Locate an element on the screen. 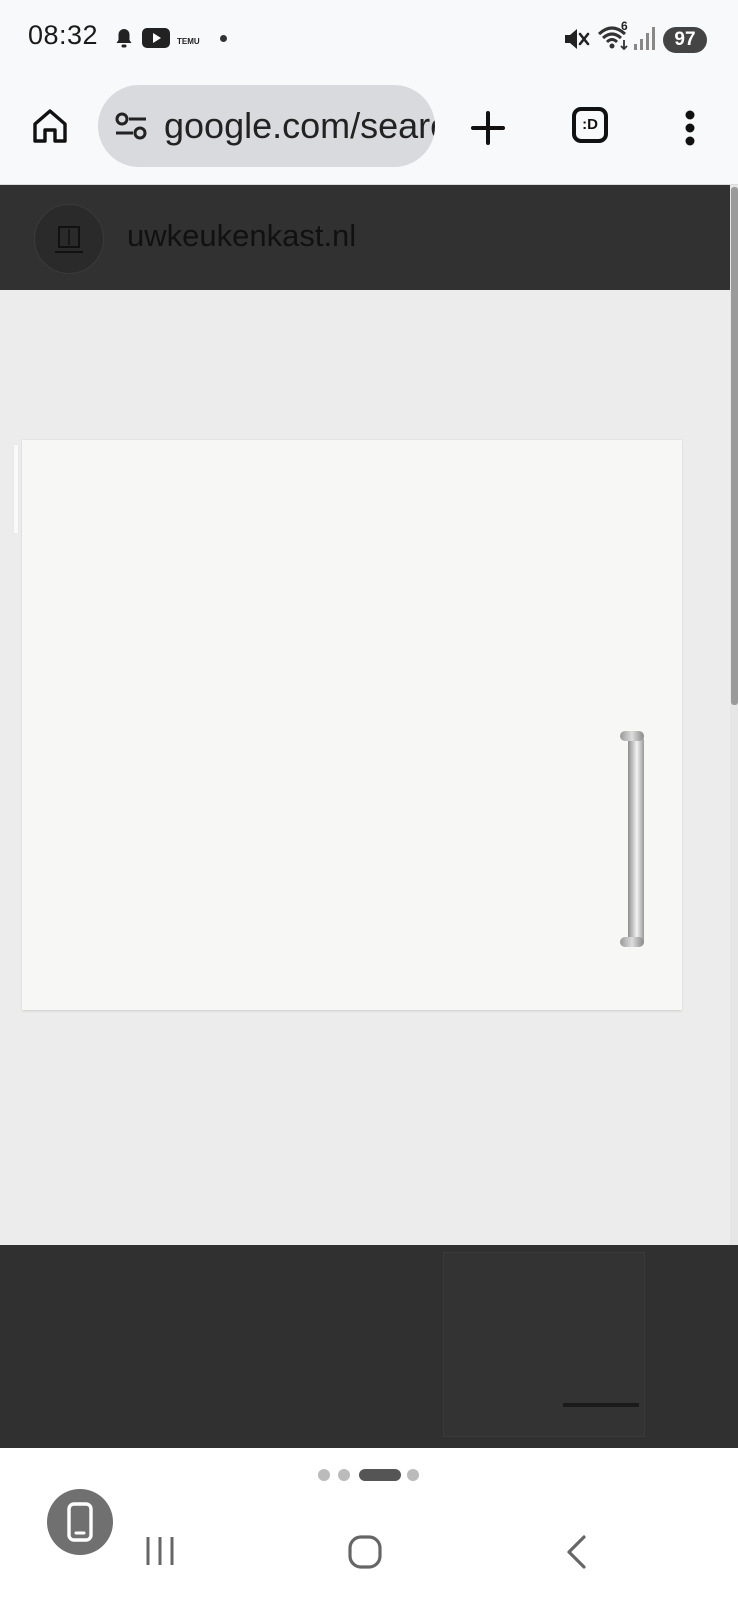 The image size is (738, 1600). temu-icon: TEMU is located at coordinates (188, 37).